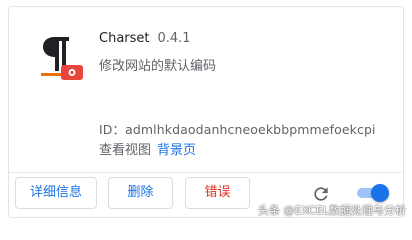  I want to click on inspect-views-row: 查看视图 背景页, so click(147, 148).